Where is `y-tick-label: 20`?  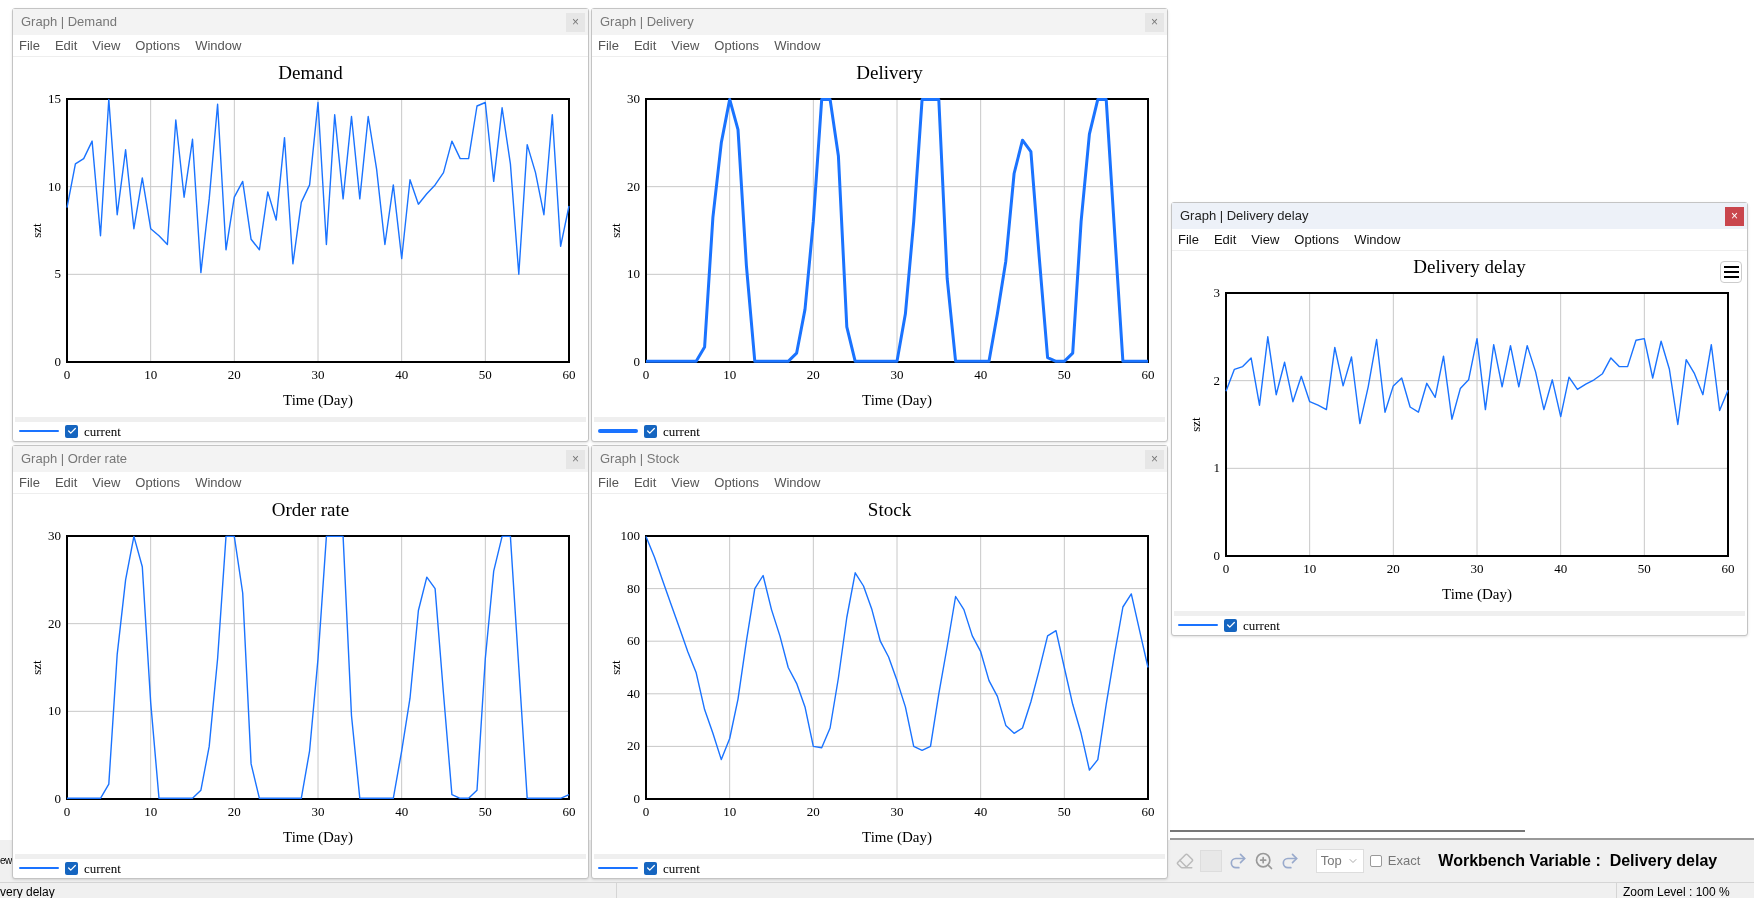 y-tick-label: 20 is located at coordinates (633, 746).